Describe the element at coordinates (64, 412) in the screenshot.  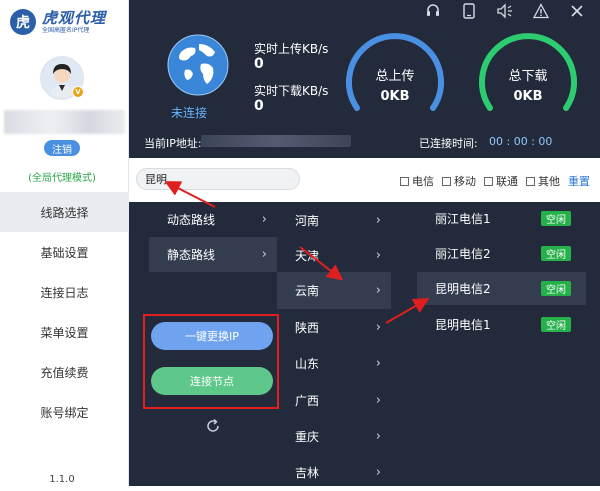
I see `sidebar-item-account-binding: 账号绑定` at that location.